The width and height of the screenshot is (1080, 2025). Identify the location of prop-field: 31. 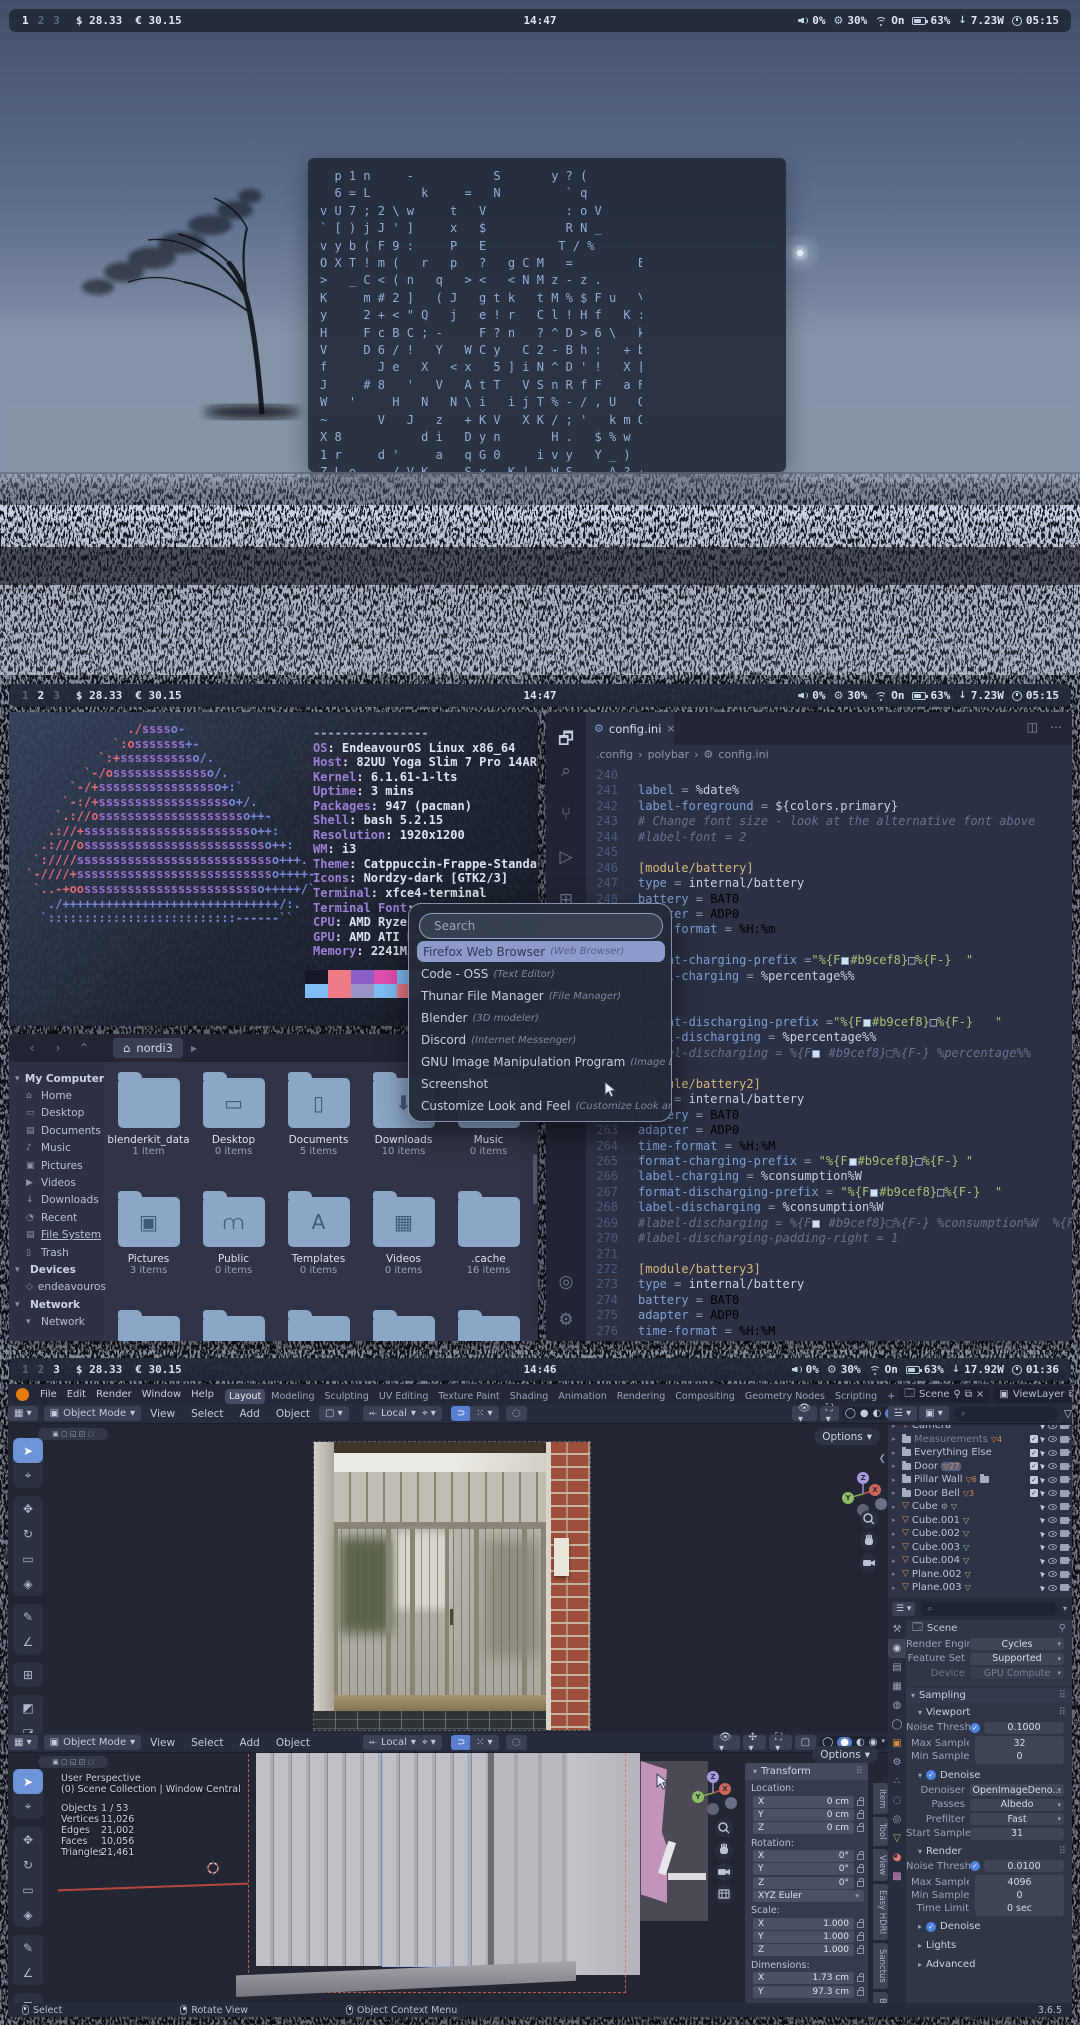
(1017, 1833).